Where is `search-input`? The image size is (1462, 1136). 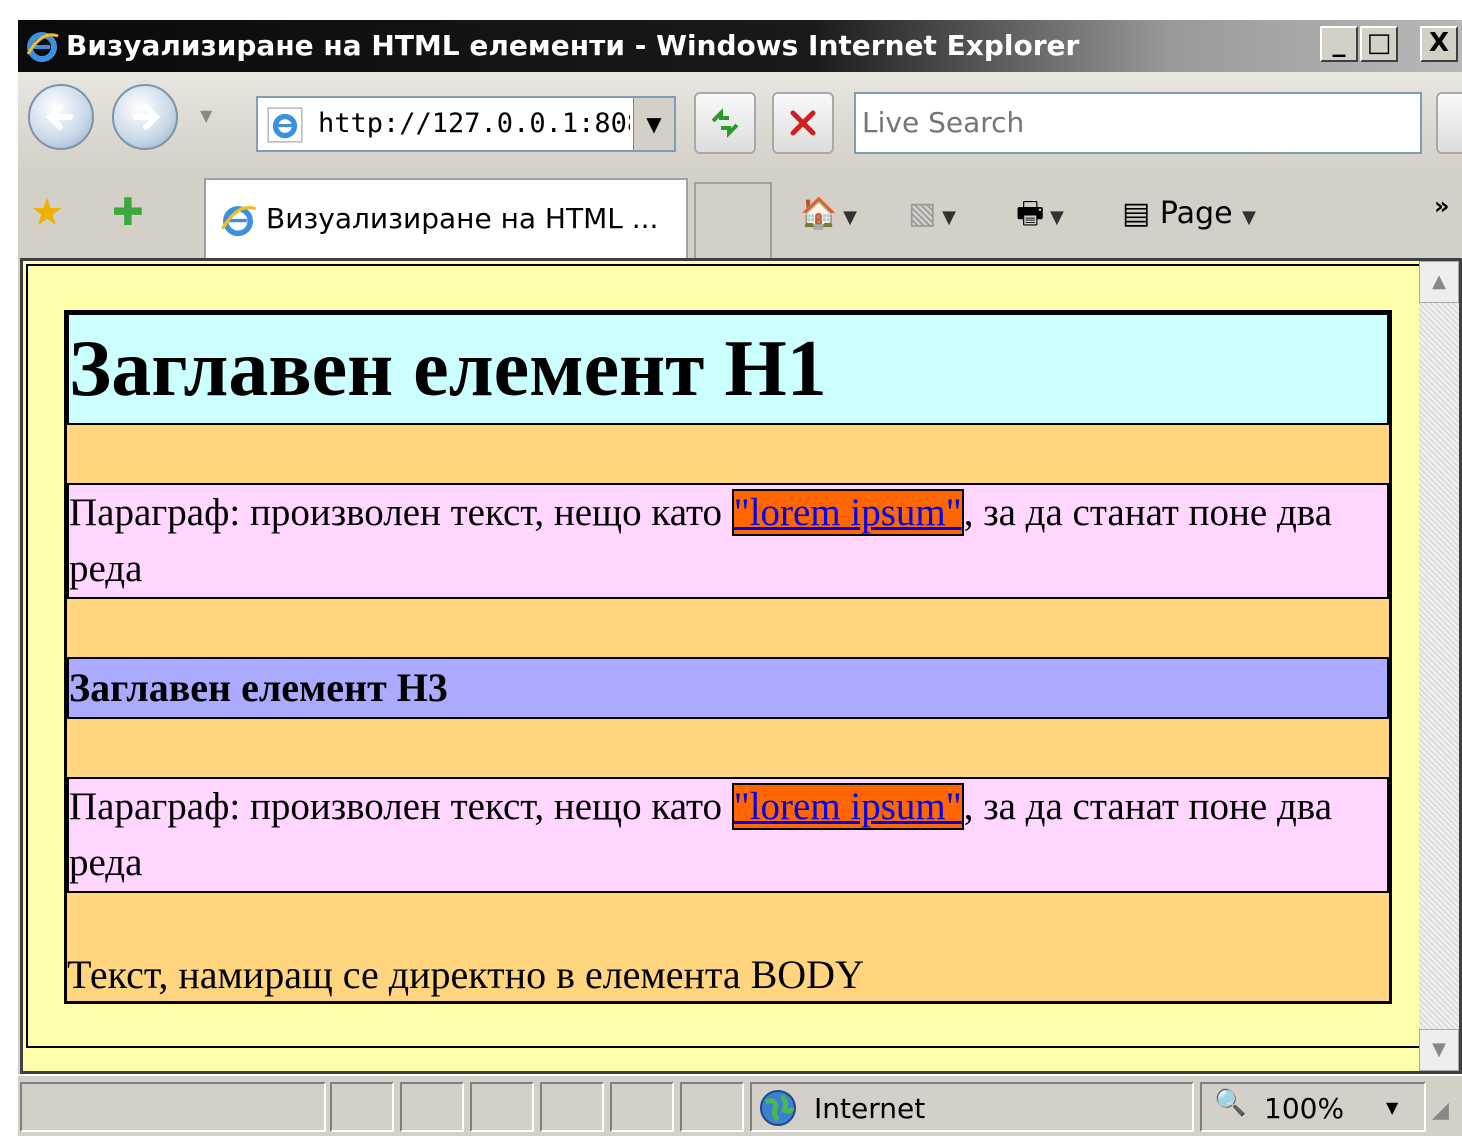 search-input is located at coordinates (1130, 122).